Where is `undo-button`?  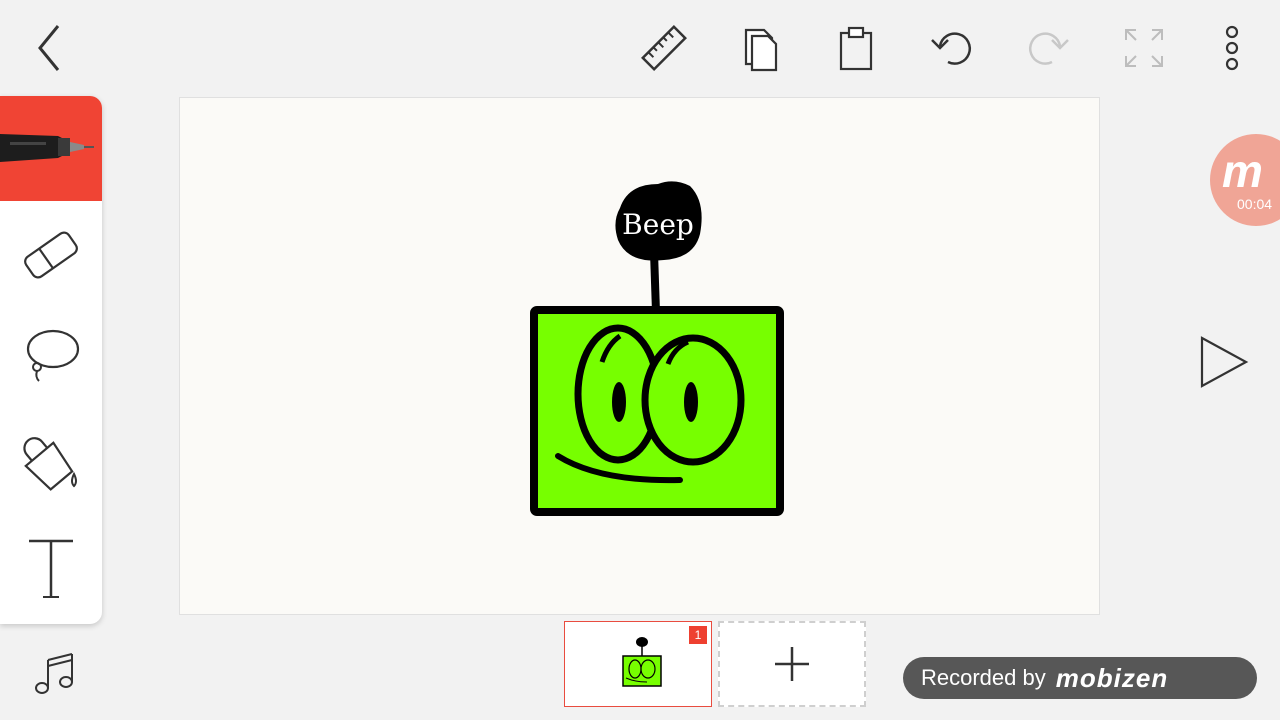
undo-button is located at coordinates (952, 48).